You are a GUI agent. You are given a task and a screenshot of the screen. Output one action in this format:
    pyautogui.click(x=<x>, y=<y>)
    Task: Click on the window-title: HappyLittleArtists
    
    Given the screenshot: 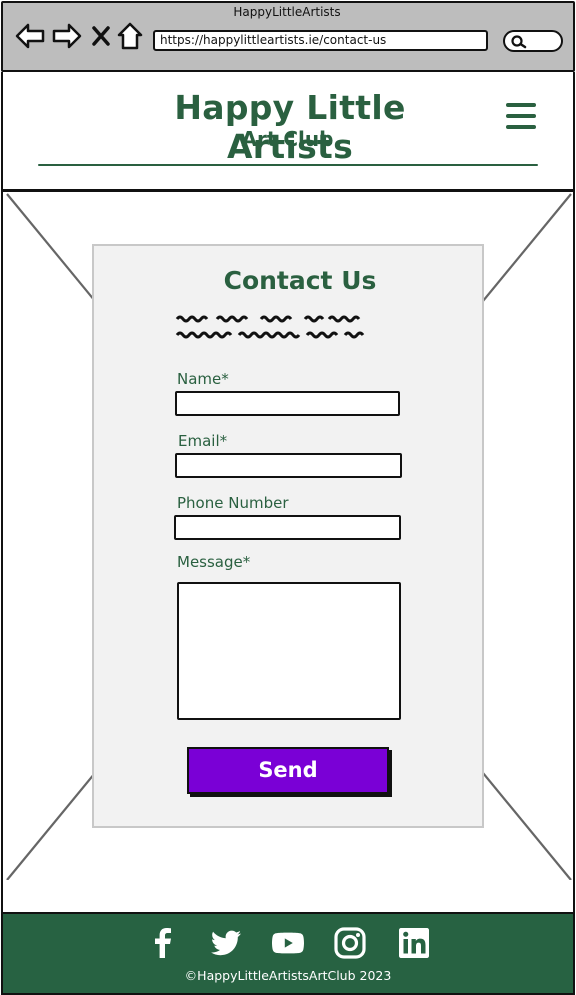 What is the action you would take?
    pyautogui.click(x=287, y=12)
    